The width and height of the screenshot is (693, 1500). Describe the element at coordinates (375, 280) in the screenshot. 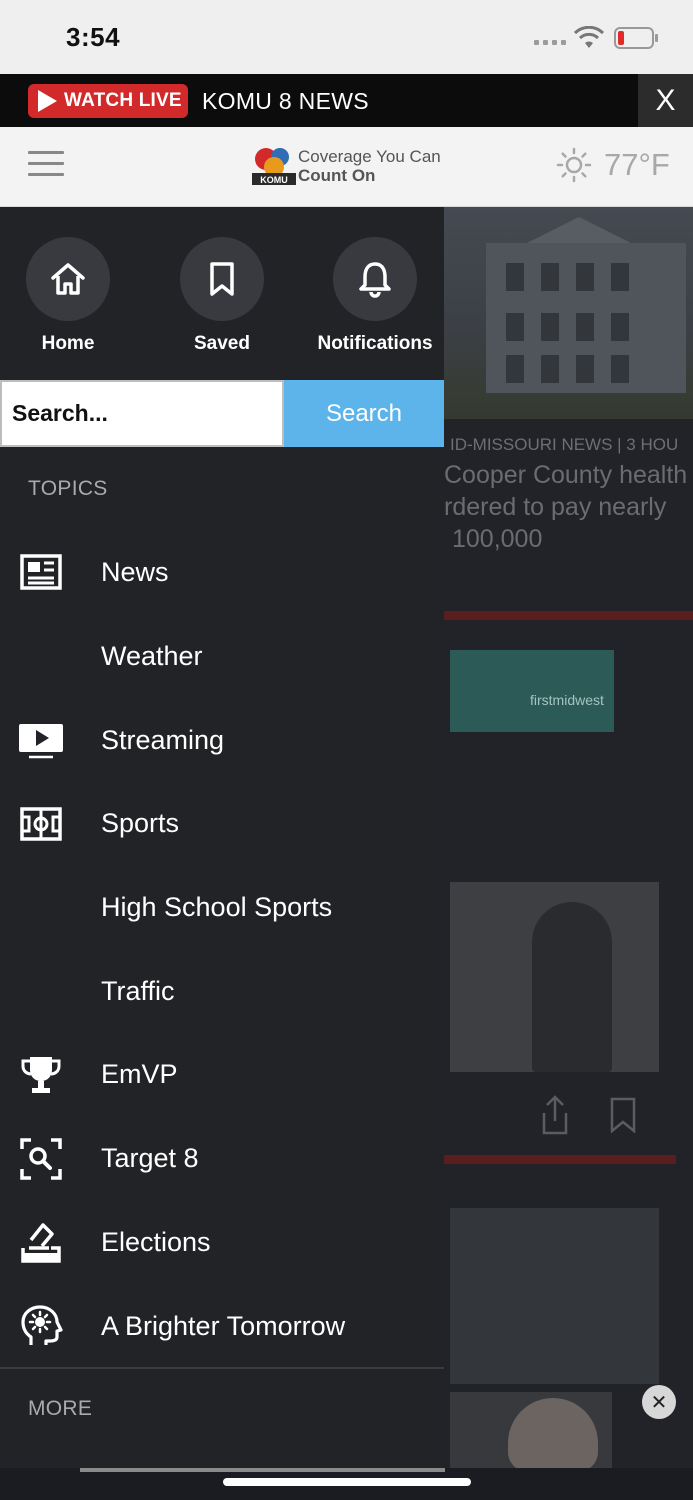

I see `bell-icon` at that location.